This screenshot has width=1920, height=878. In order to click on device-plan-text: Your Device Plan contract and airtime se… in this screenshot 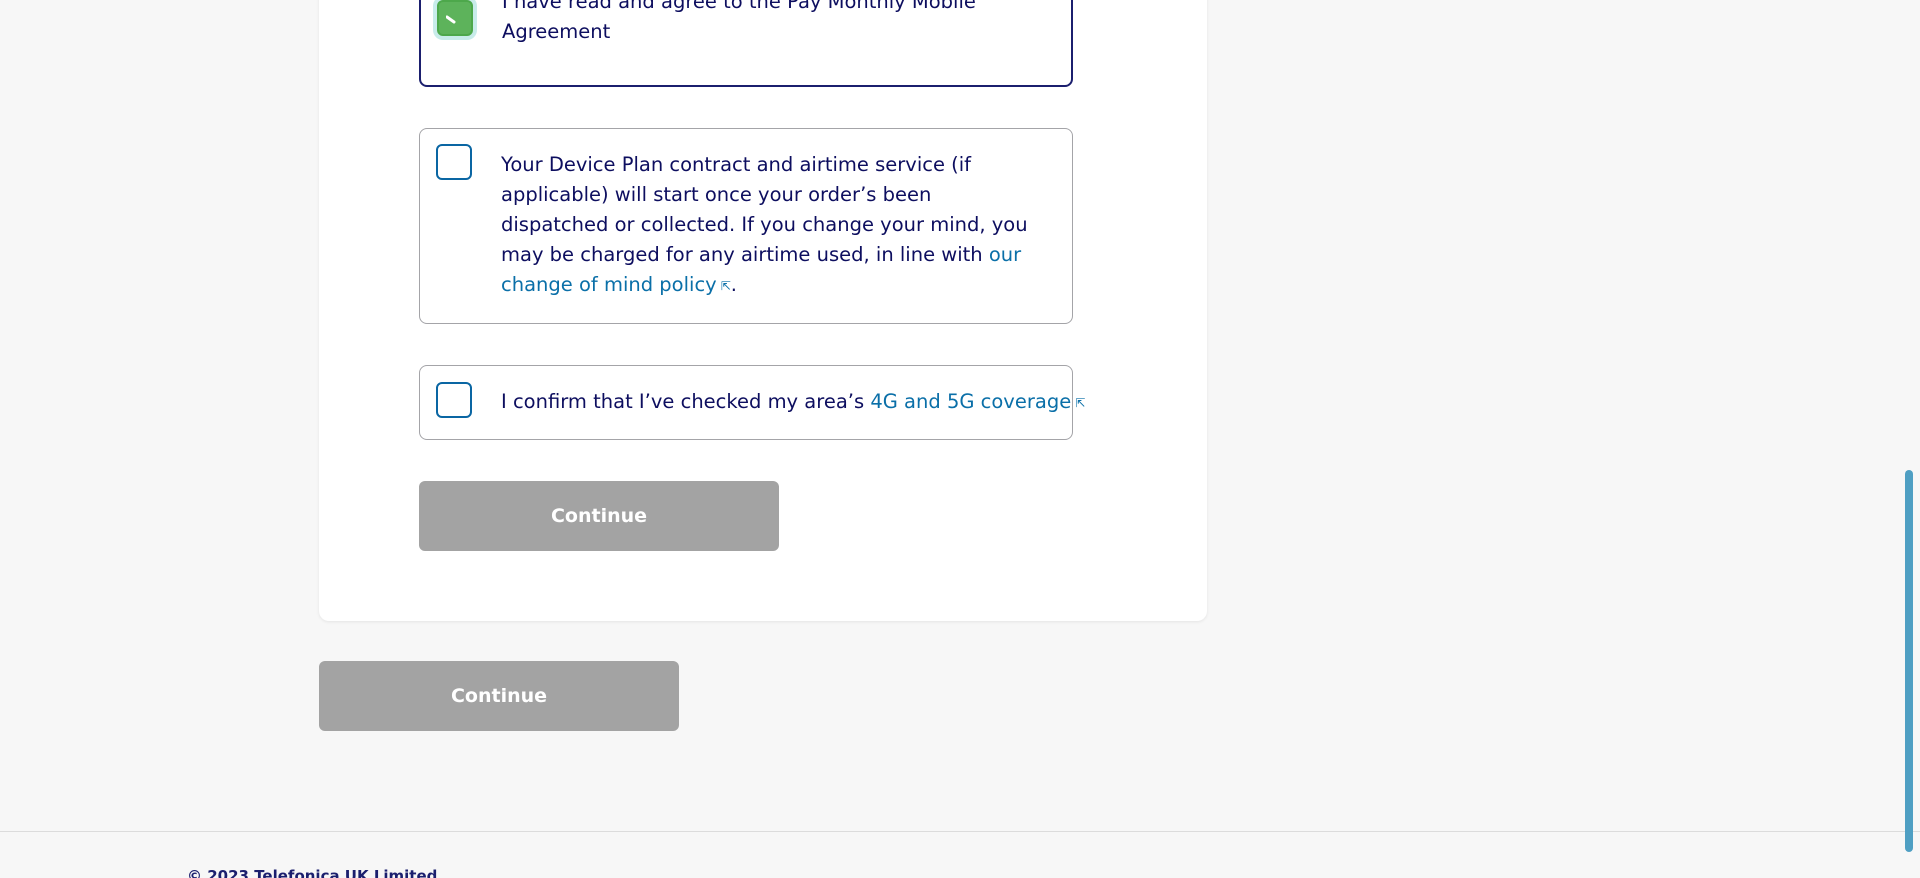, I will do `click(764, 209)`.